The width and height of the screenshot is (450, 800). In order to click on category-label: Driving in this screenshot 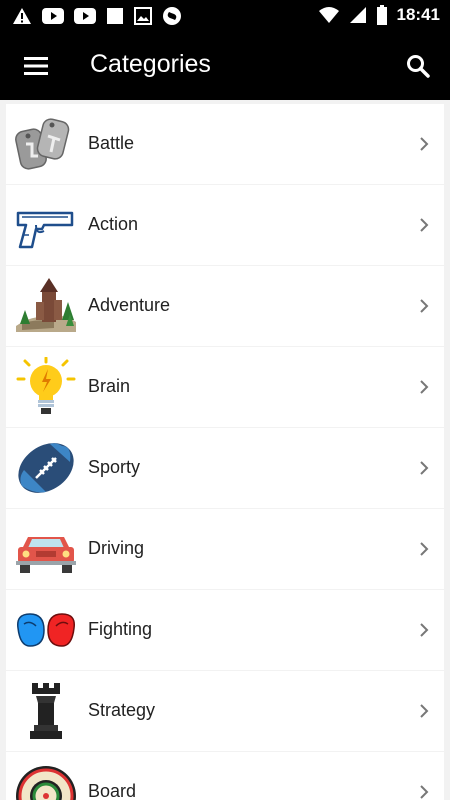, I will do `click(116, 548)`.